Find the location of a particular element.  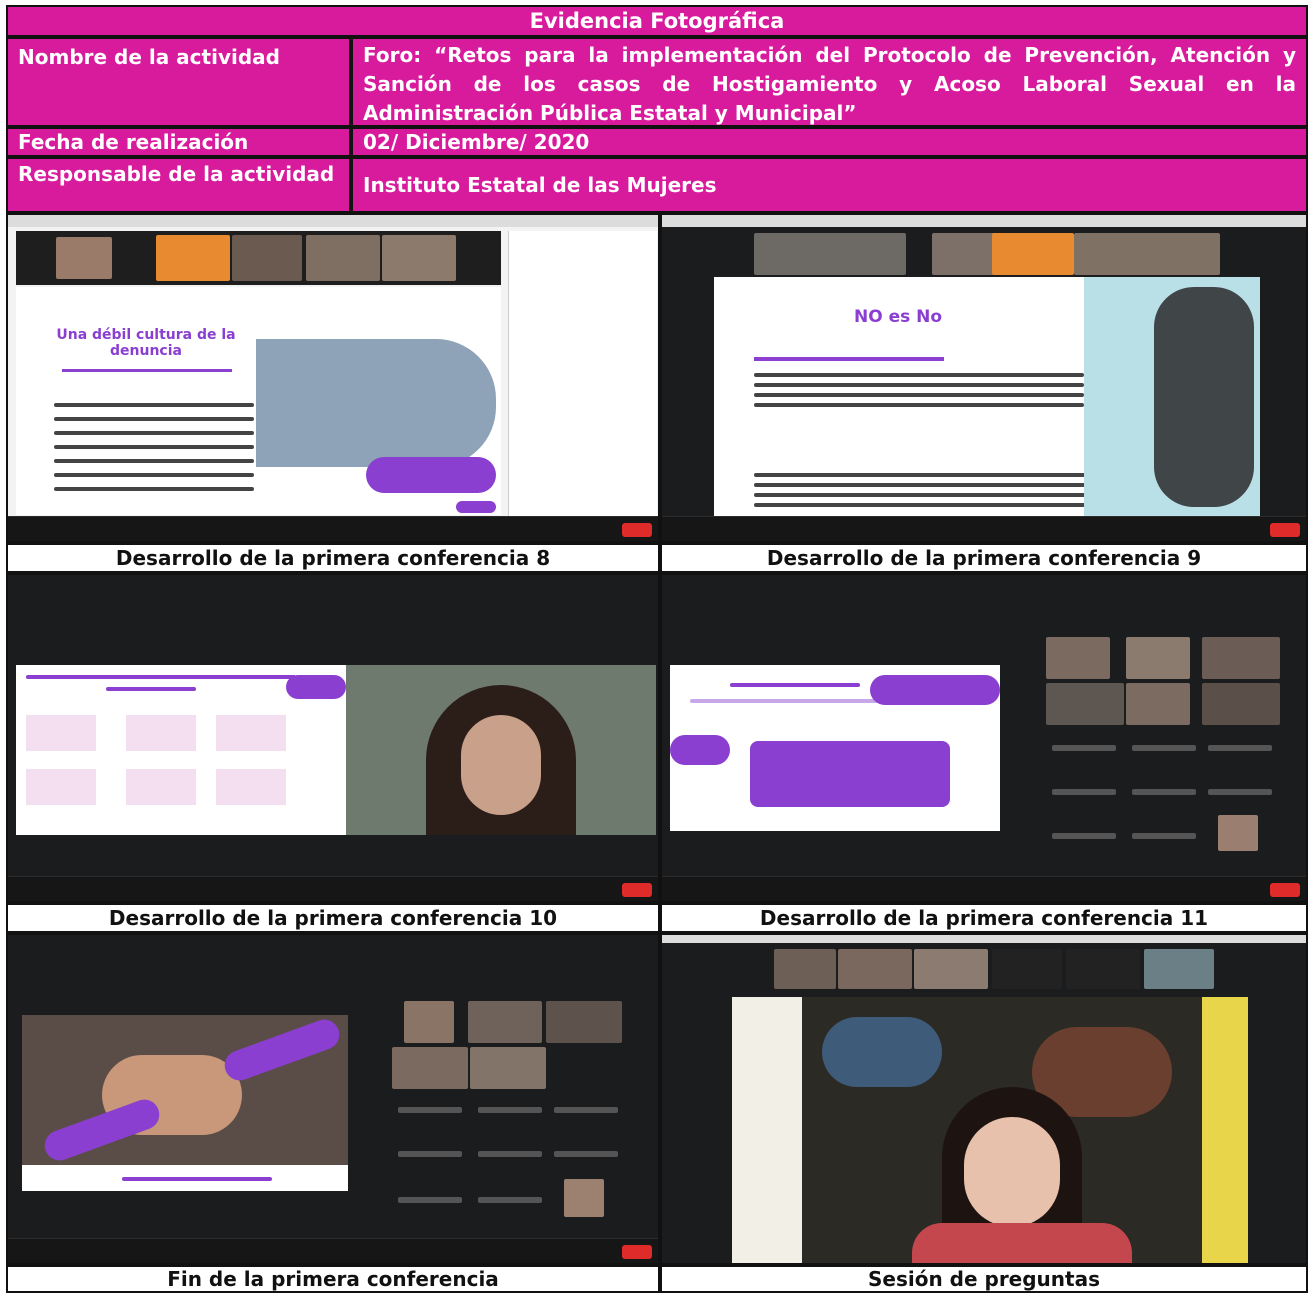

participants-panel is located at coordinates (582, 376).